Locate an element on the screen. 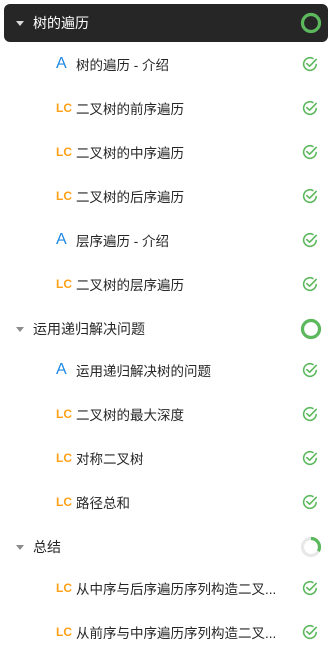 This screenshot has height=663, width=332. section-title: 运用递归解决问题 is located at coordinates (89, 329).